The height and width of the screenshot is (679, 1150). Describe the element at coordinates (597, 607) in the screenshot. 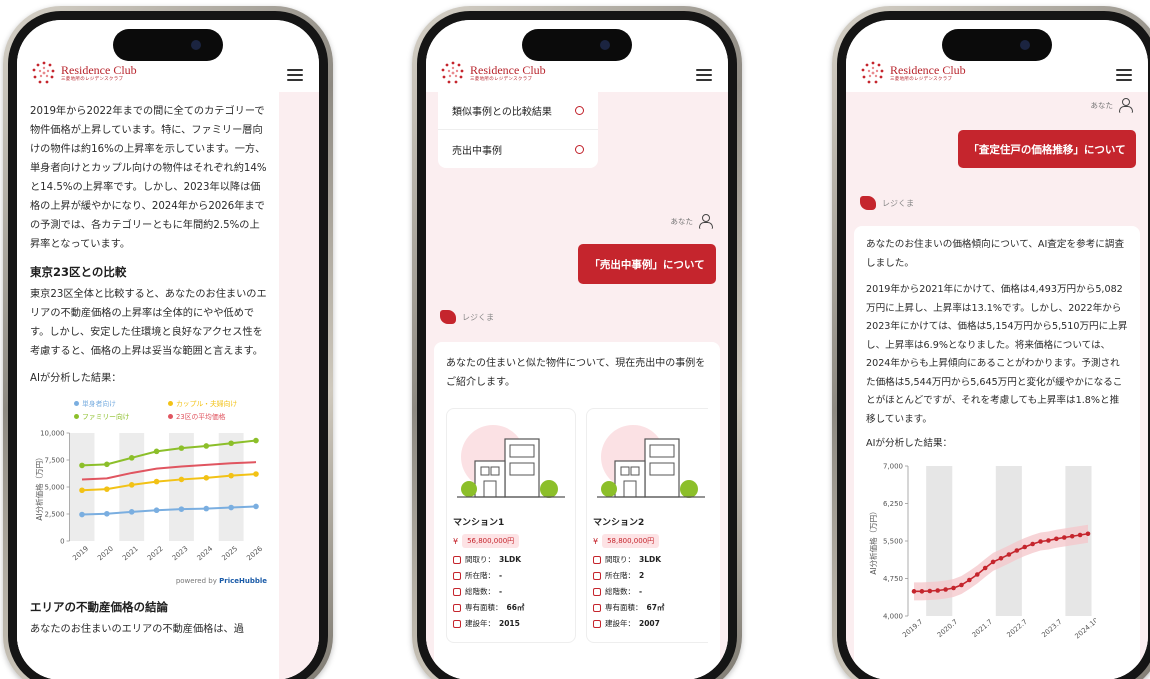

I see `house-icon` at that location.